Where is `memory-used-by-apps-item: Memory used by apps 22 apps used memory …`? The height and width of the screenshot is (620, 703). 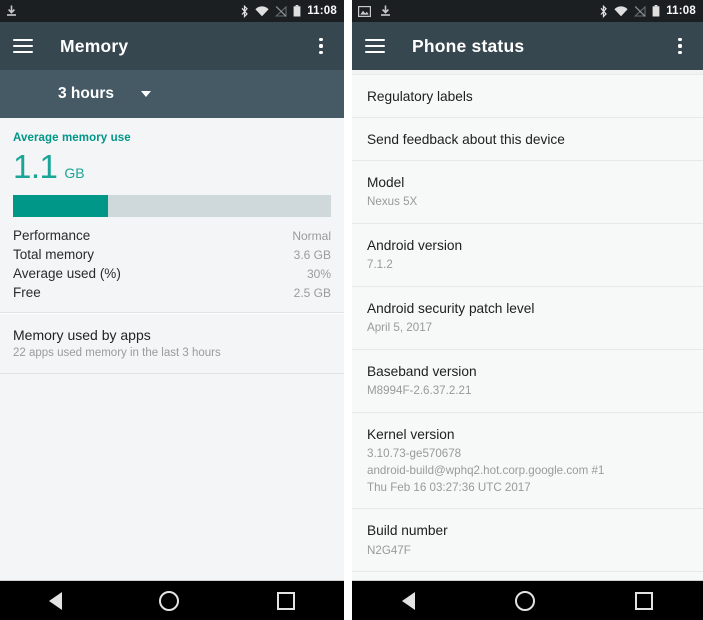
memory-used-by-apps-item: Memory used by apps 22 apps used memory … is located at coordinates (172, 343).